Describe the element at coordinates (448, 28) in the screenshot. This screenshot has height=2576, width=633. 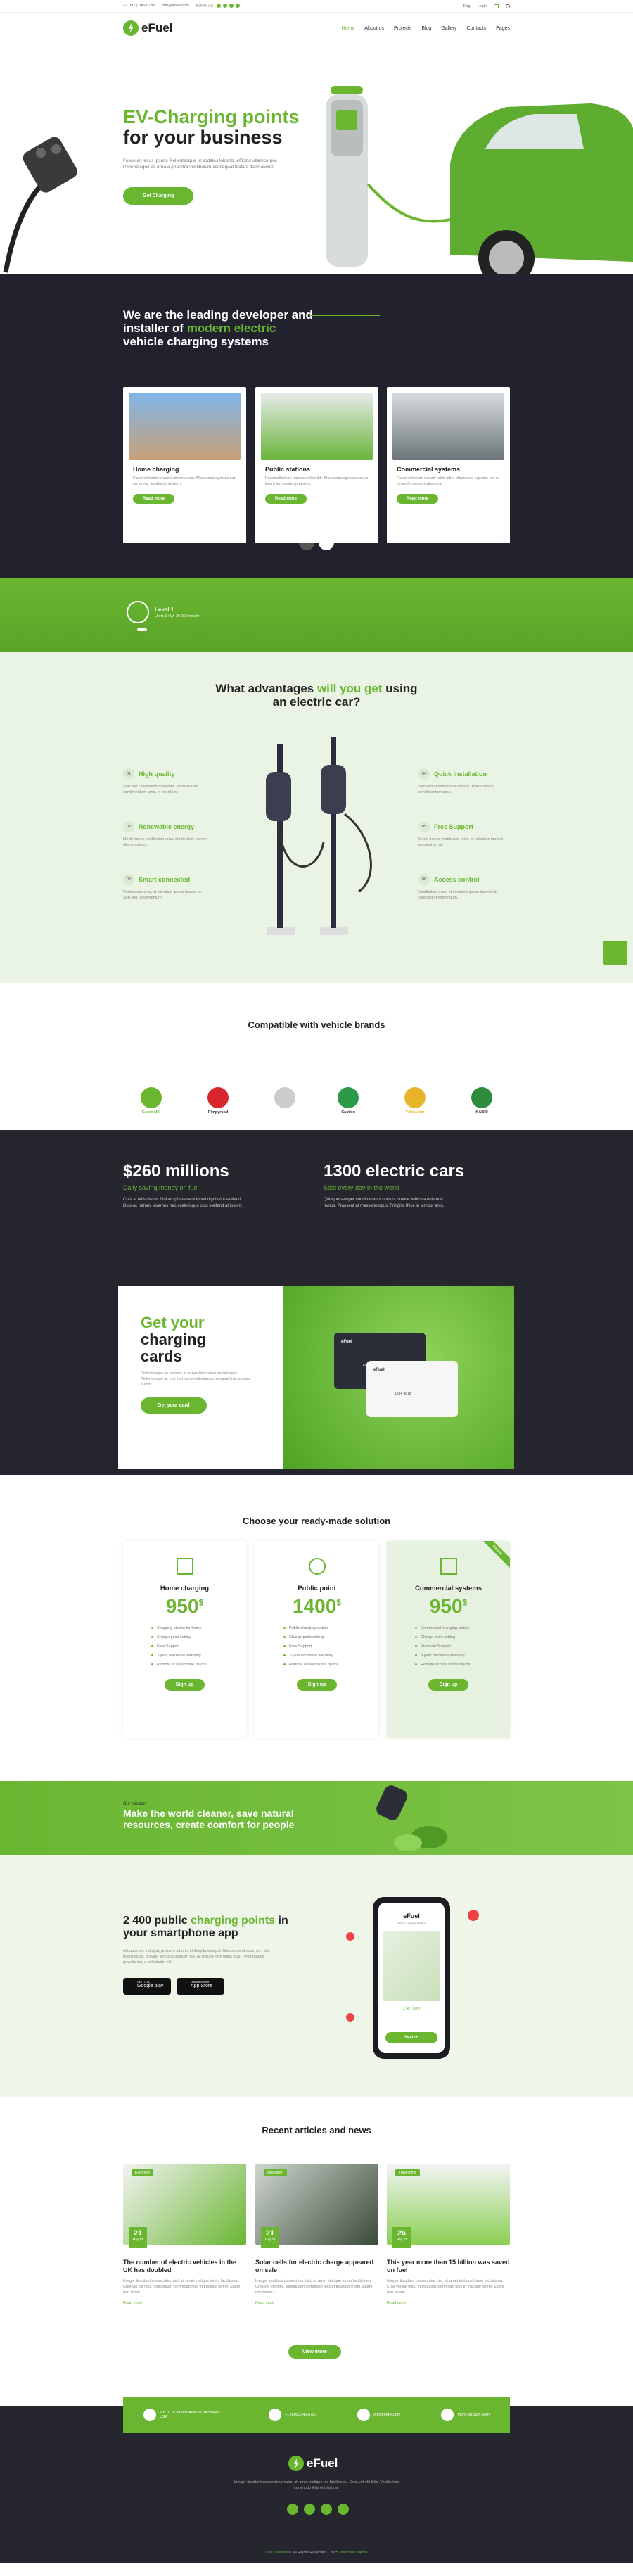
I see `nav-gallery: Gallery` at that location.